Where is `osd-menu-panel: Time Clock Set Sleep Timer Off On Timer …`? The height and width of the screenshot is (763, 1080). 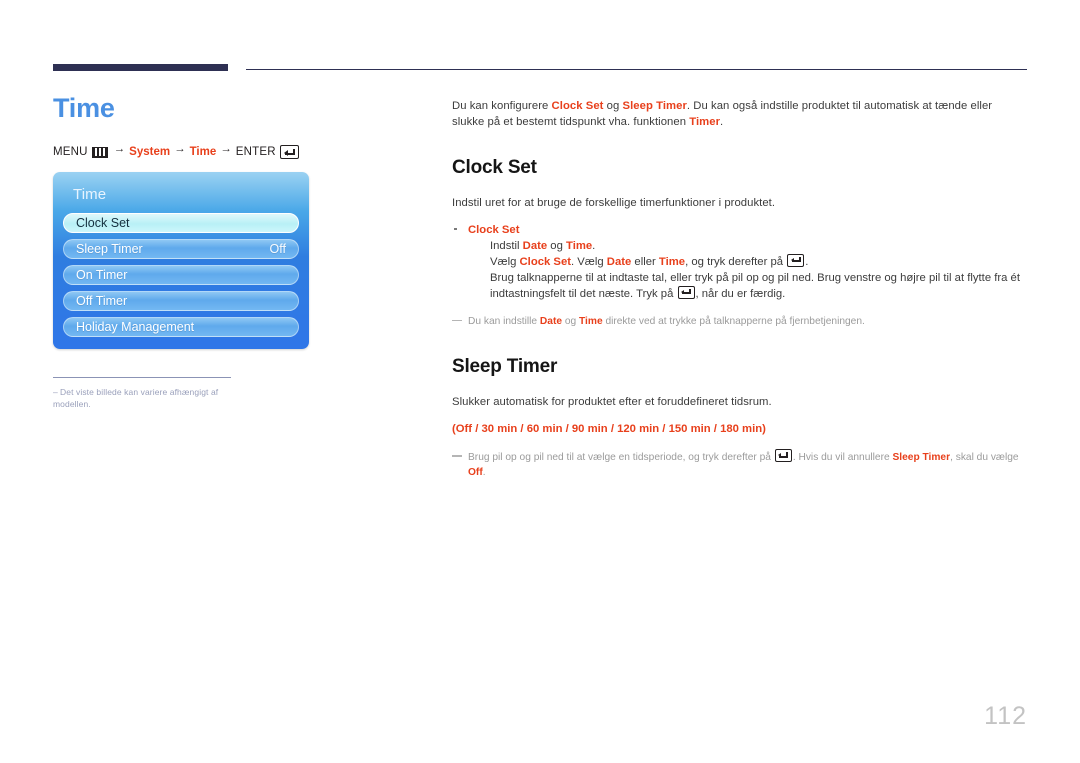
osd-menu-panel: Time Clock Set Sleep Timer Off On Timer … is located at coordinates (181, 260).